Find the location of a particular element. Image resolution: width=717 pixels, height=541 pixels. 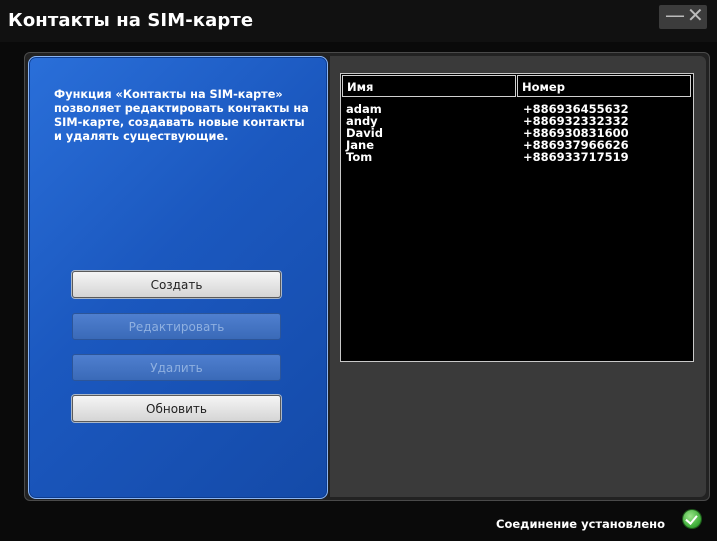

contact-name: Tom is located at coordinates (359, 157).